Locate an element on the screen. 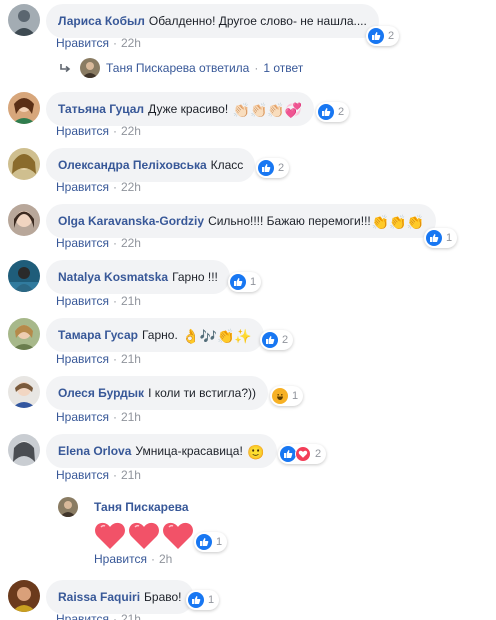 The width and height of the screenshot is (496, 620). commenter-name: Тамара Гусар is located at coordinates (98, 335).